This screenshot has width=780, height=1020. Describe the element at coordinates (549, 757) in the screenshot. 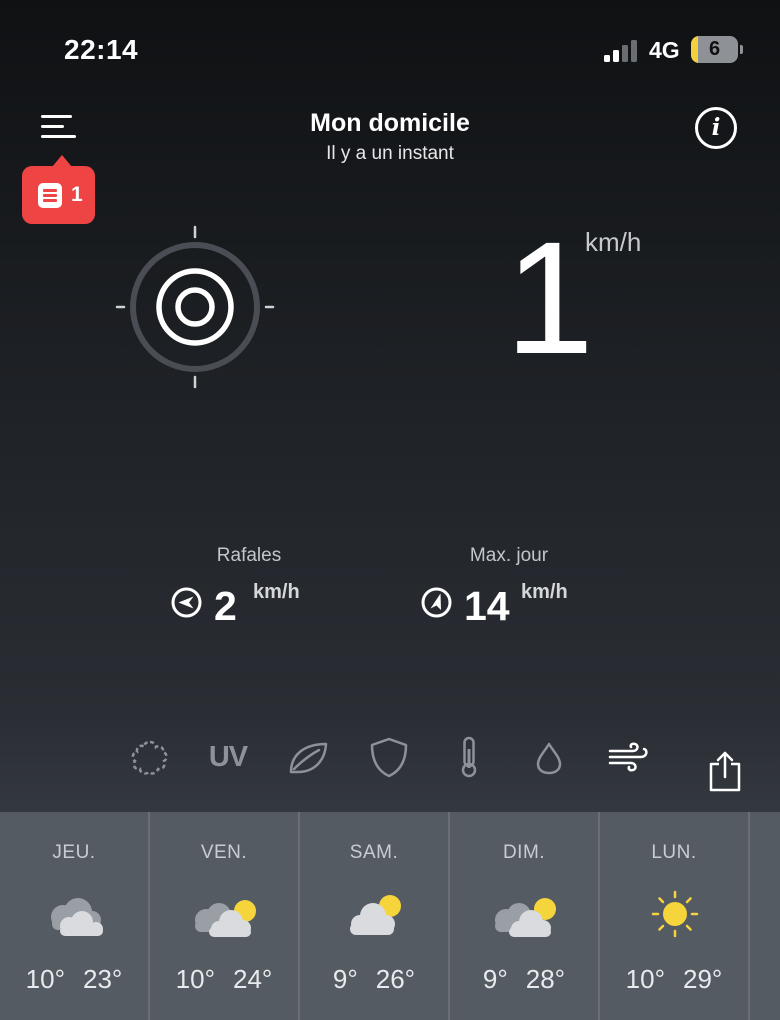

I see `drop-icon` at that location.